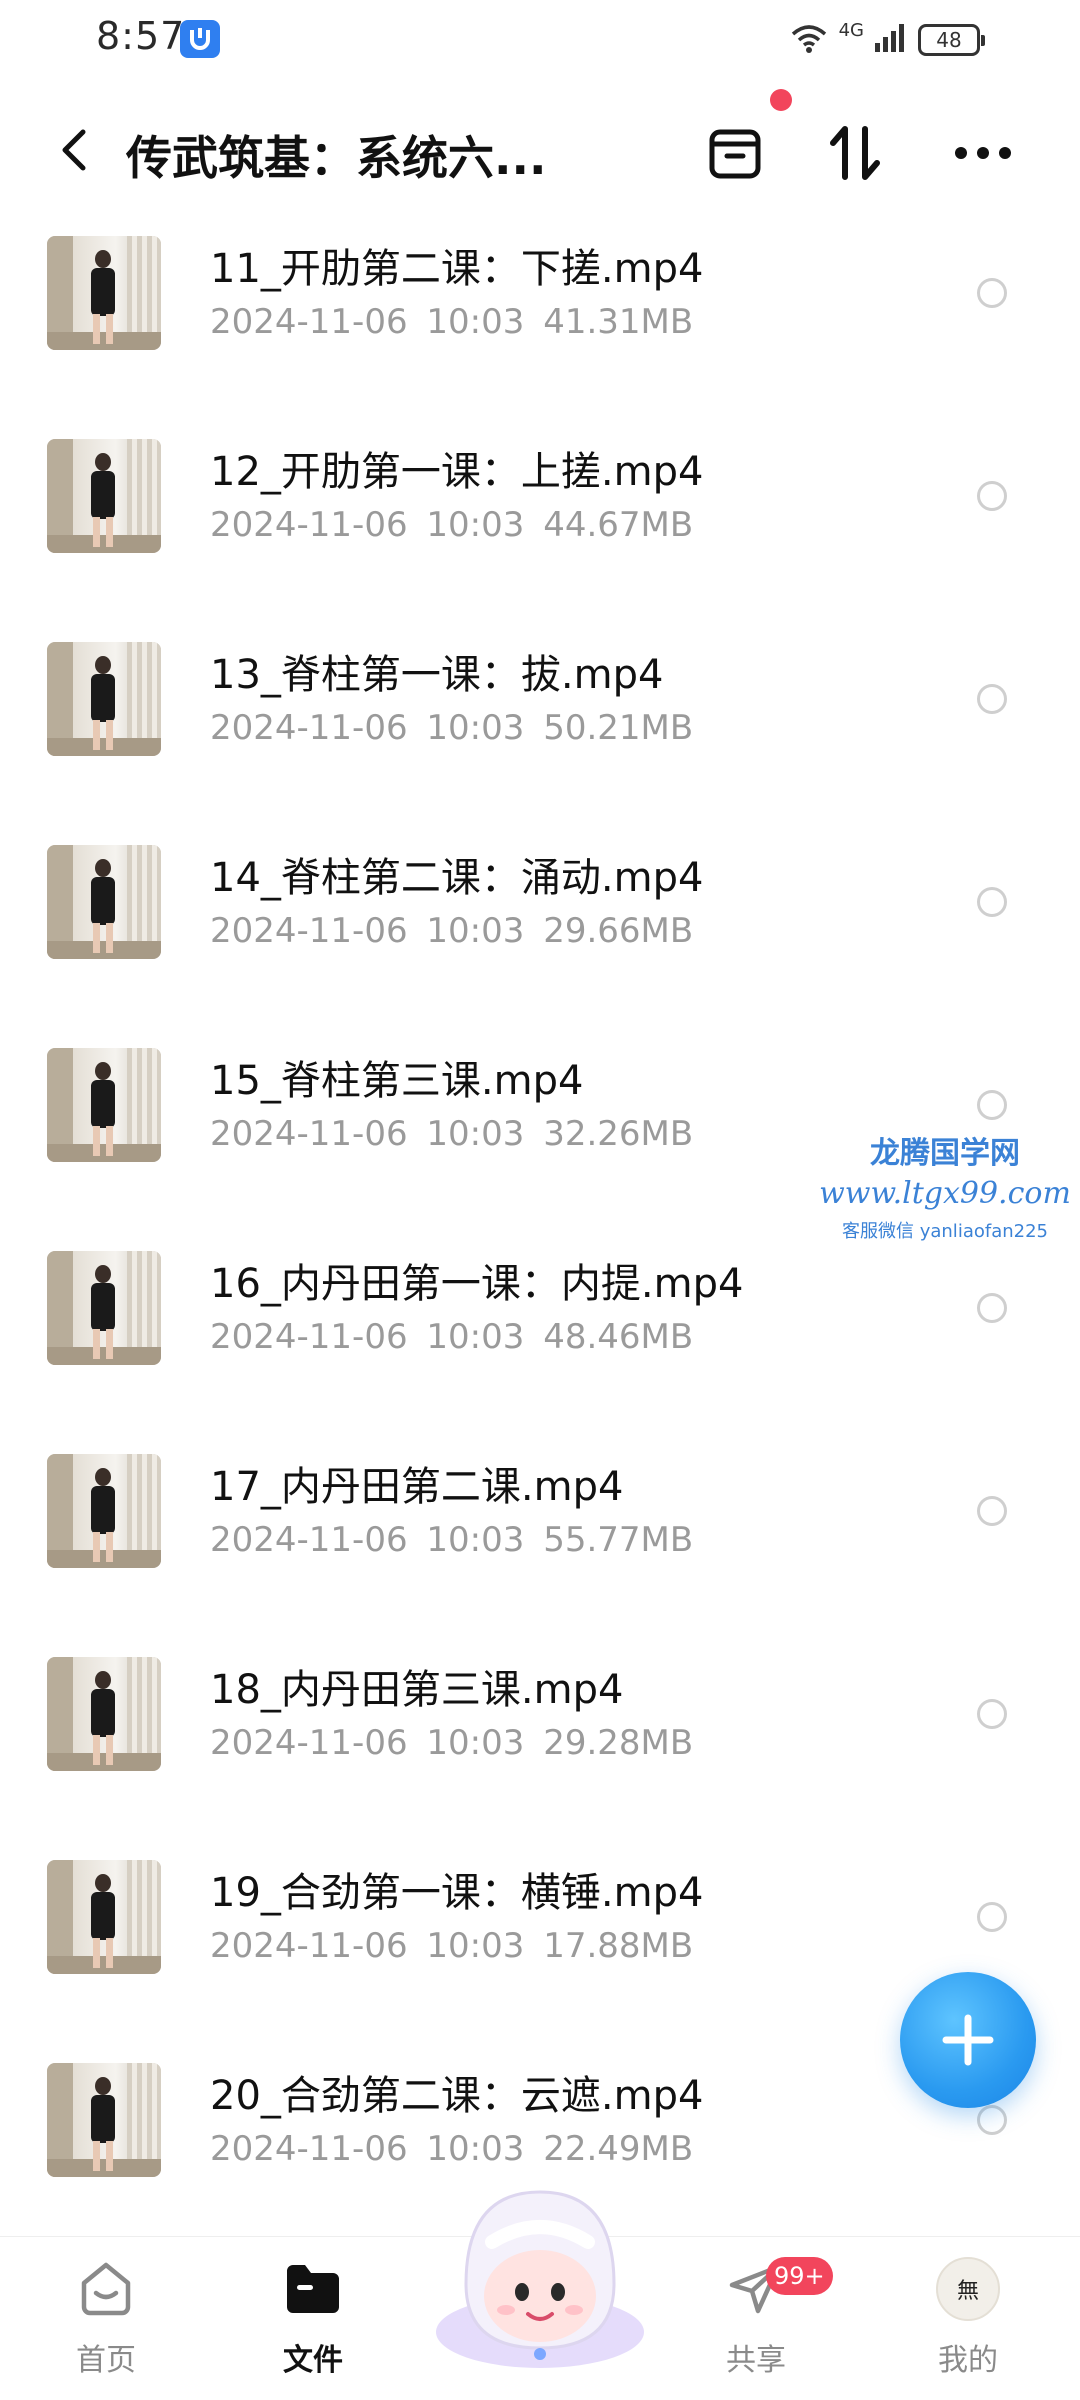  Describe the element at coordinates (457, 1893) in the screenshot. I see `file-name: 19_合劲第一课：横锤.mp4` at that location.